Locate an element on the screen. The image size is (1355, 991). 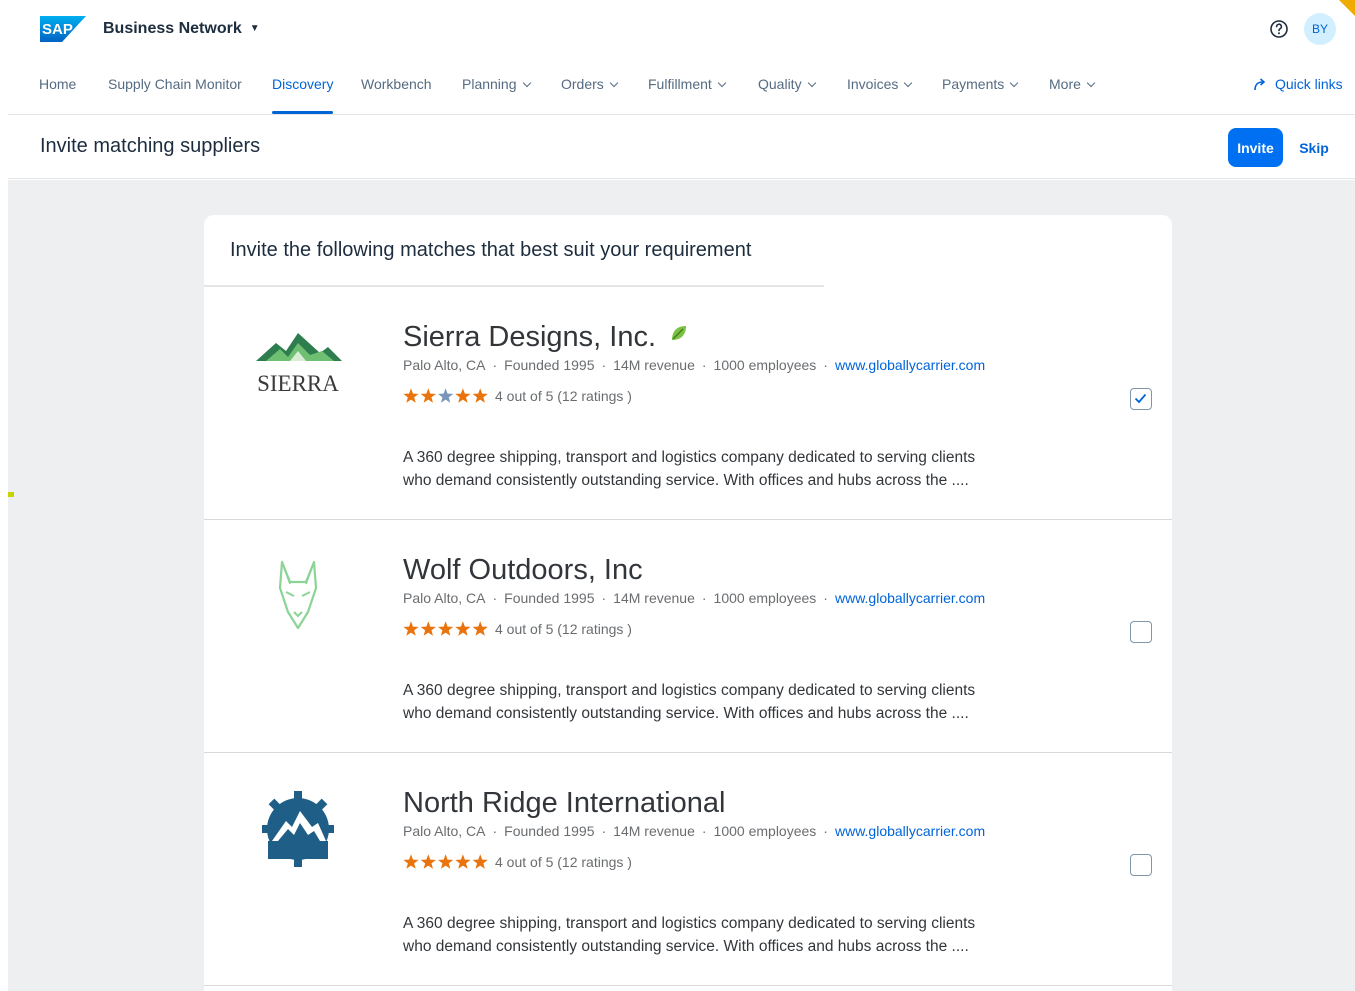
shell-bar: SAP Business Network ▼ BY is located at coordinates (677, 30).